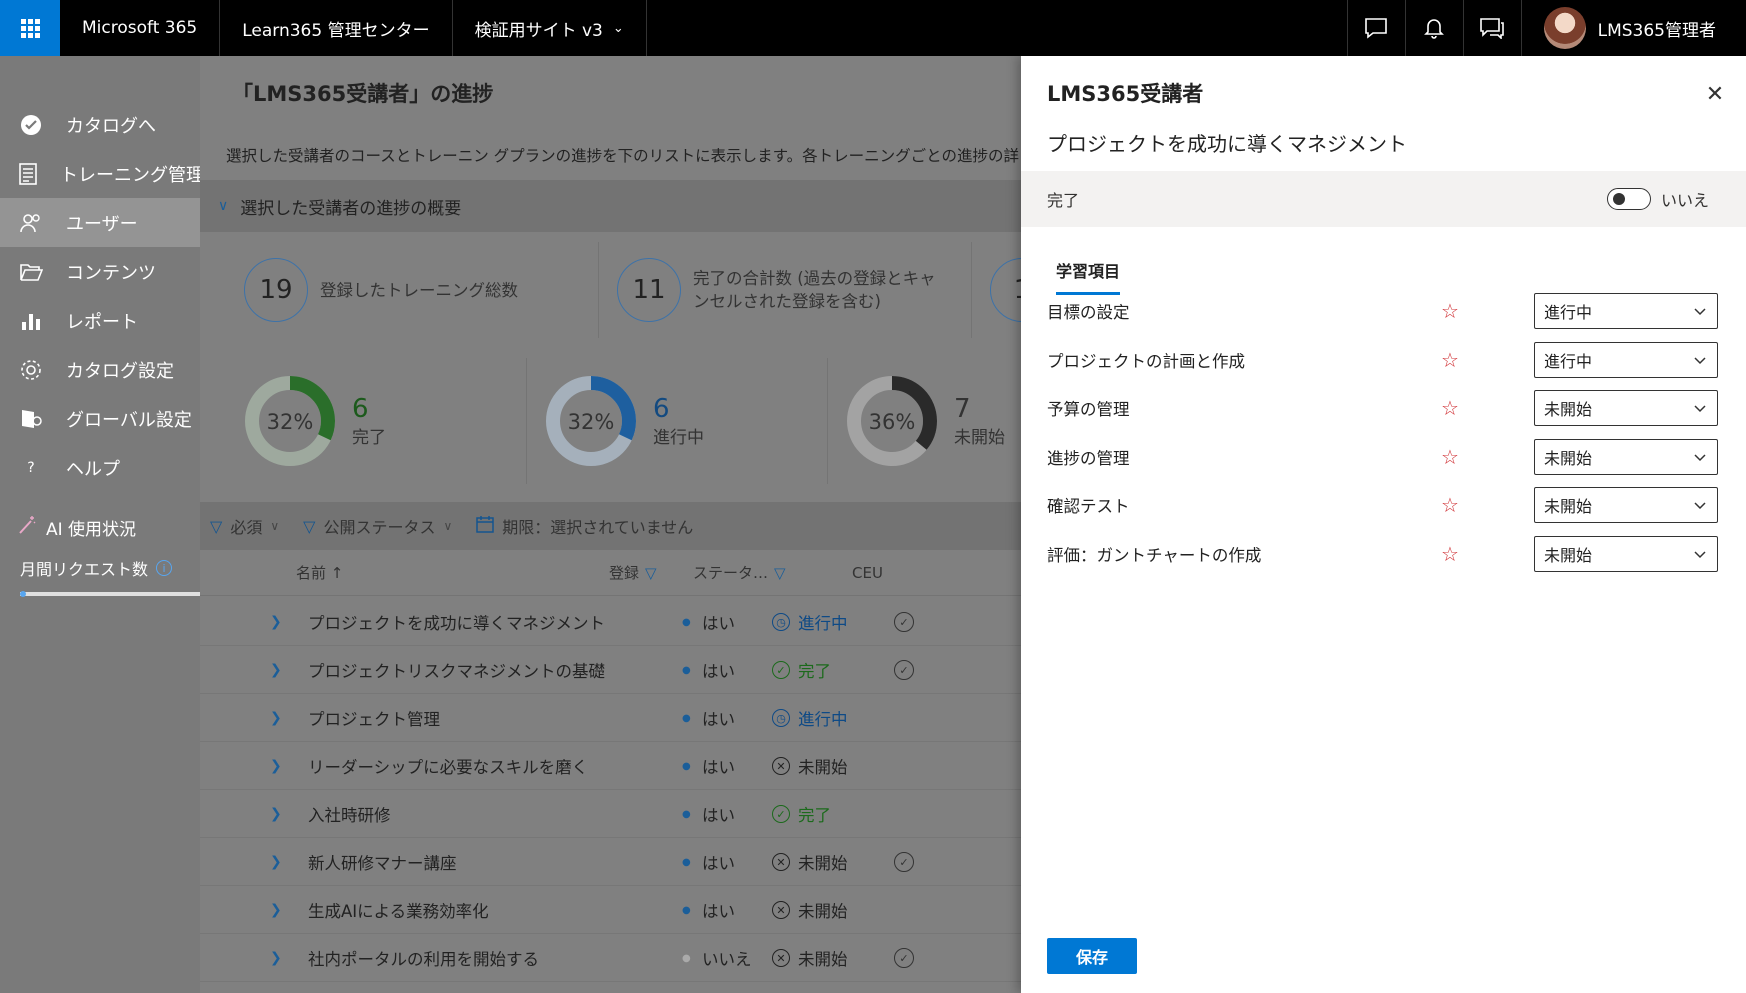 This screenshot has width=1746, height=993. I want to click on ai-usage-link: AI 使用状況, so click(100, 527).